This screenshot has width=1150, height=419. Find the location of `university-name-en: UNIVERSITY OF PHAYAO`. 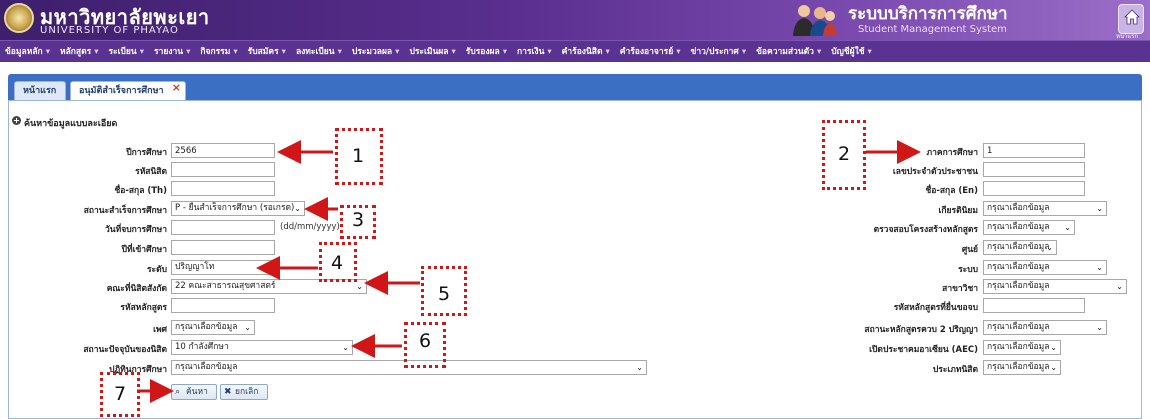

university-name-en: UNIVERSITY OF PHAYAO is located at coordinates (109, 30).